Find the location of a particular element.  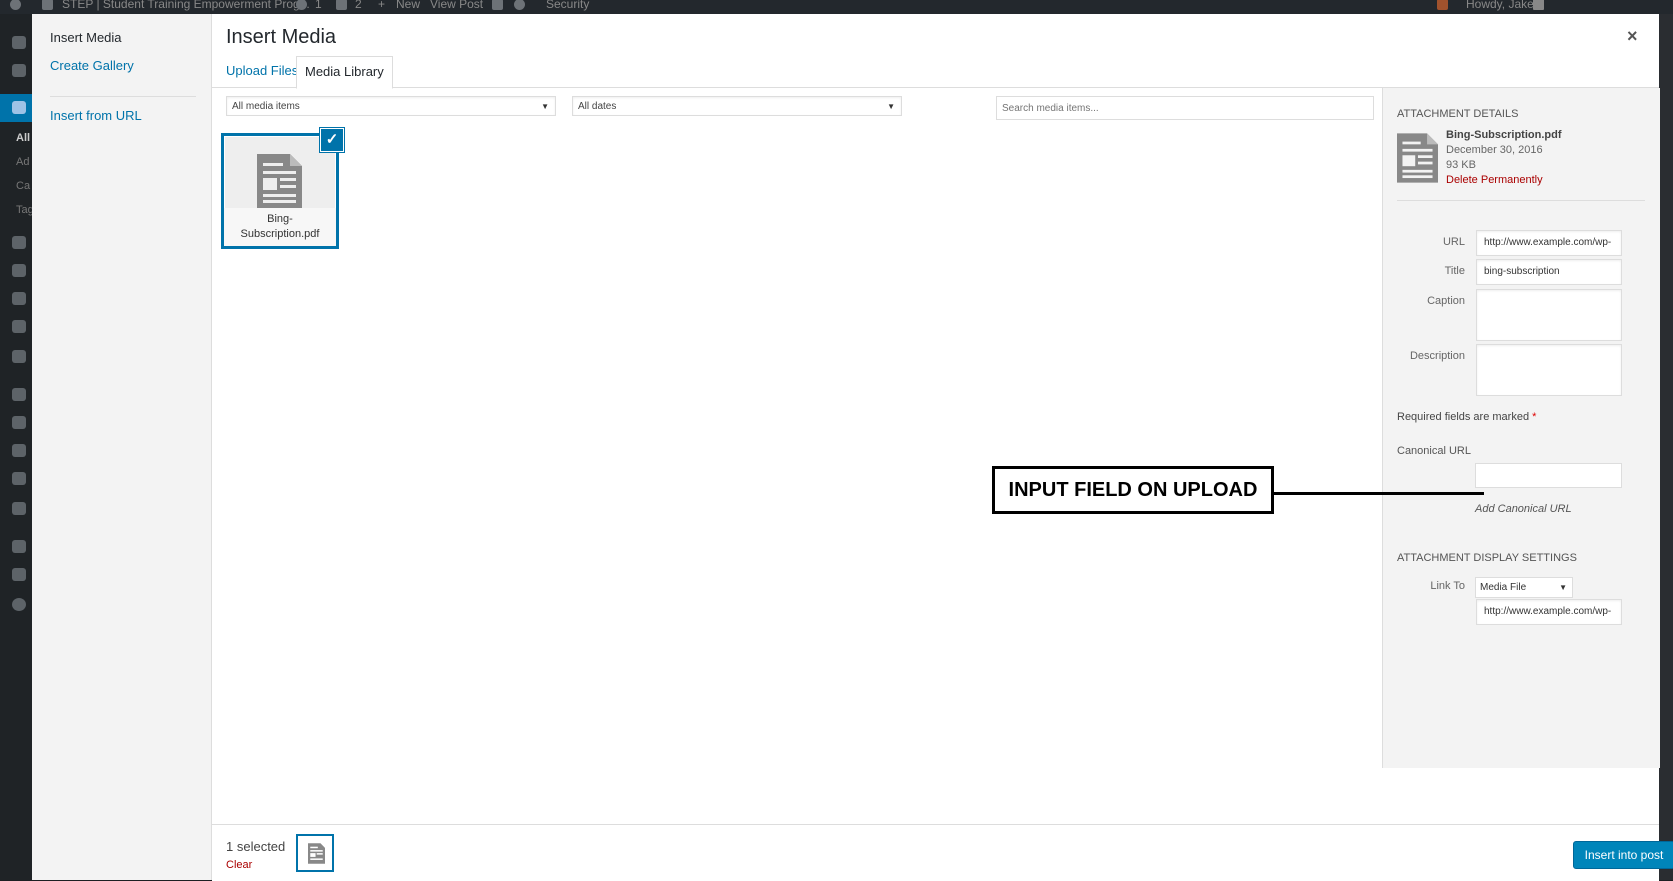

menu-create-gallery: Create Gallery is located at coordinates (92, 65).